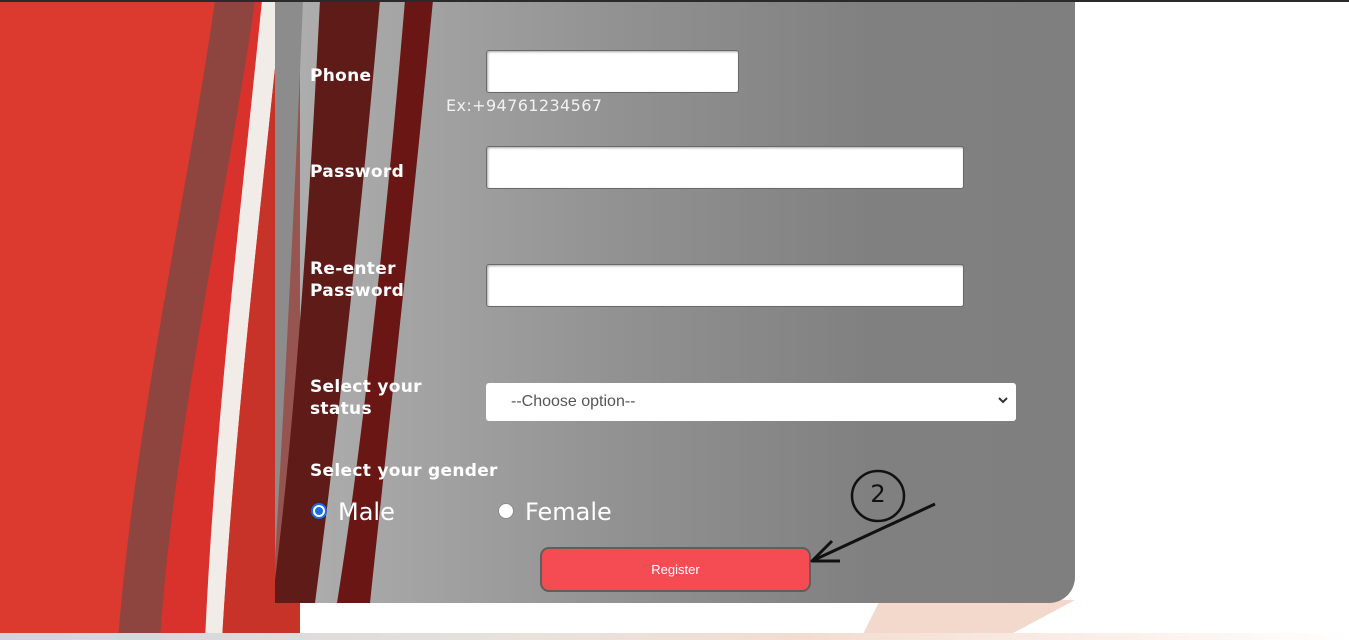 Image resolution: width=1349 pixels, height=640 pixels. Describe the element at coordinates (357, 280) in the screenshot. I see `reenter-password-label: Re-enter Password` at that location.